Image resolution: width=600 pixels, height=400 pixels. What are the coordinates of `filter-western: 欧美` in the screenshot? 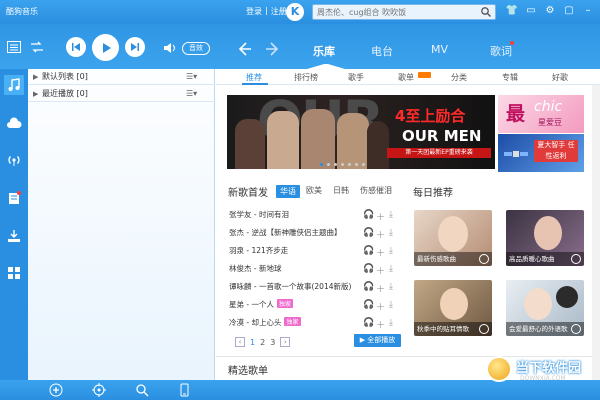 It's located at (314, 190).